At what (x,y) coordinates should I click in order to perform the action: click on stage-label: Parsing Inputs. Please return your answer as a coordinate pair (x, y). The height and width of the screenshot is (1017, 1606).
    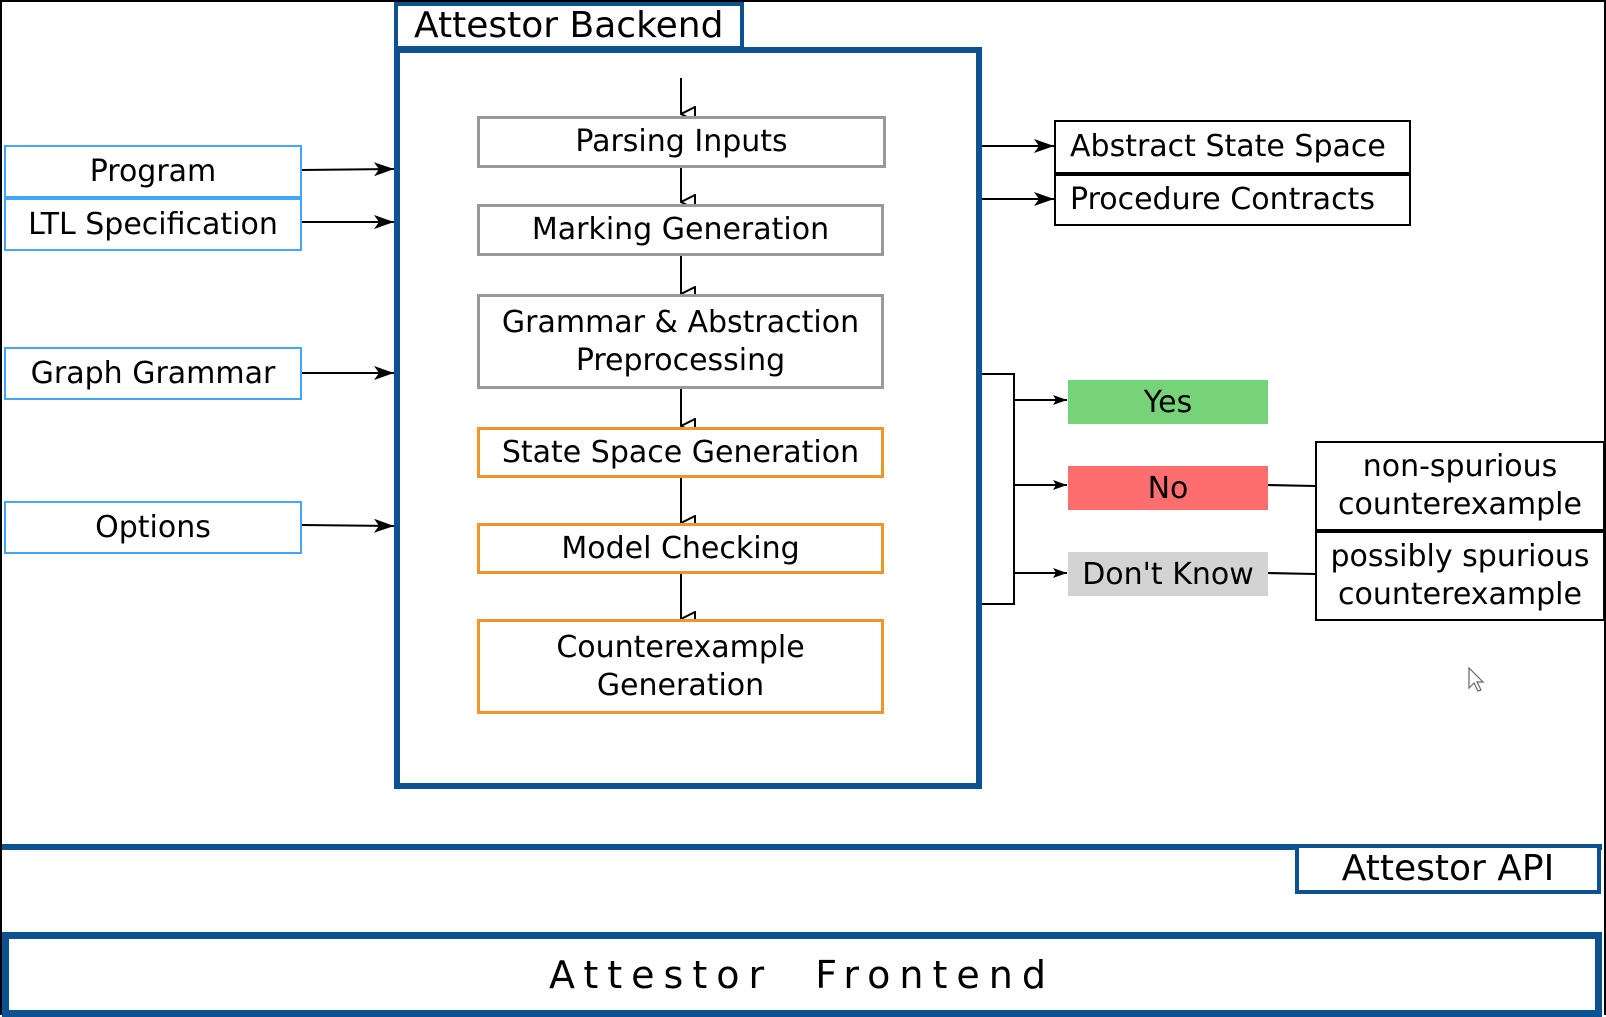
    Looking at the image, I should click on (681, 141).